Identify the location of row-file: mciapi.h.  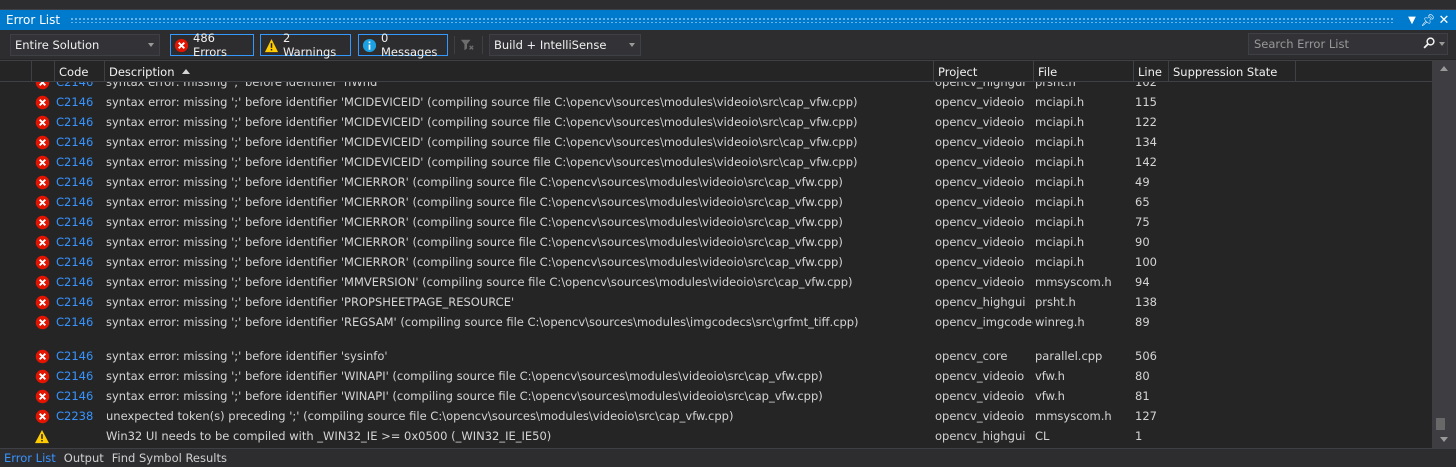
(1060, 162).